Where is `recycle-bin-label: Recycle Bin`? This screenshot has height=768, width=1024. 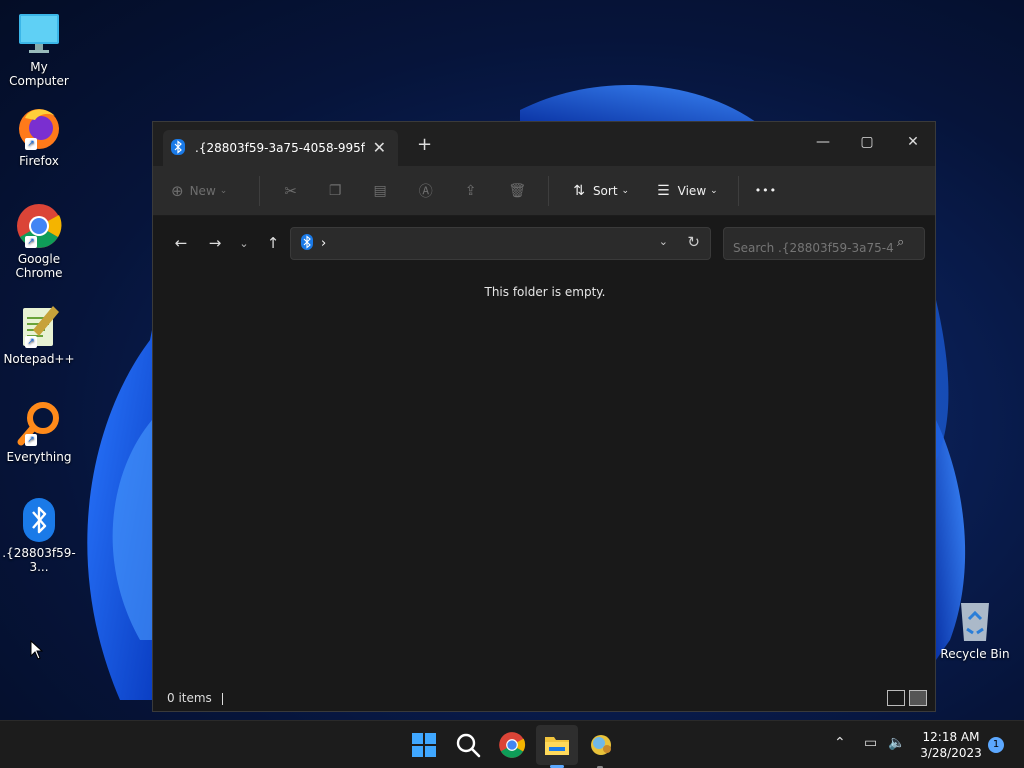
recycle-bin-label: Recycle Bin is located at coordinates (975, 654).